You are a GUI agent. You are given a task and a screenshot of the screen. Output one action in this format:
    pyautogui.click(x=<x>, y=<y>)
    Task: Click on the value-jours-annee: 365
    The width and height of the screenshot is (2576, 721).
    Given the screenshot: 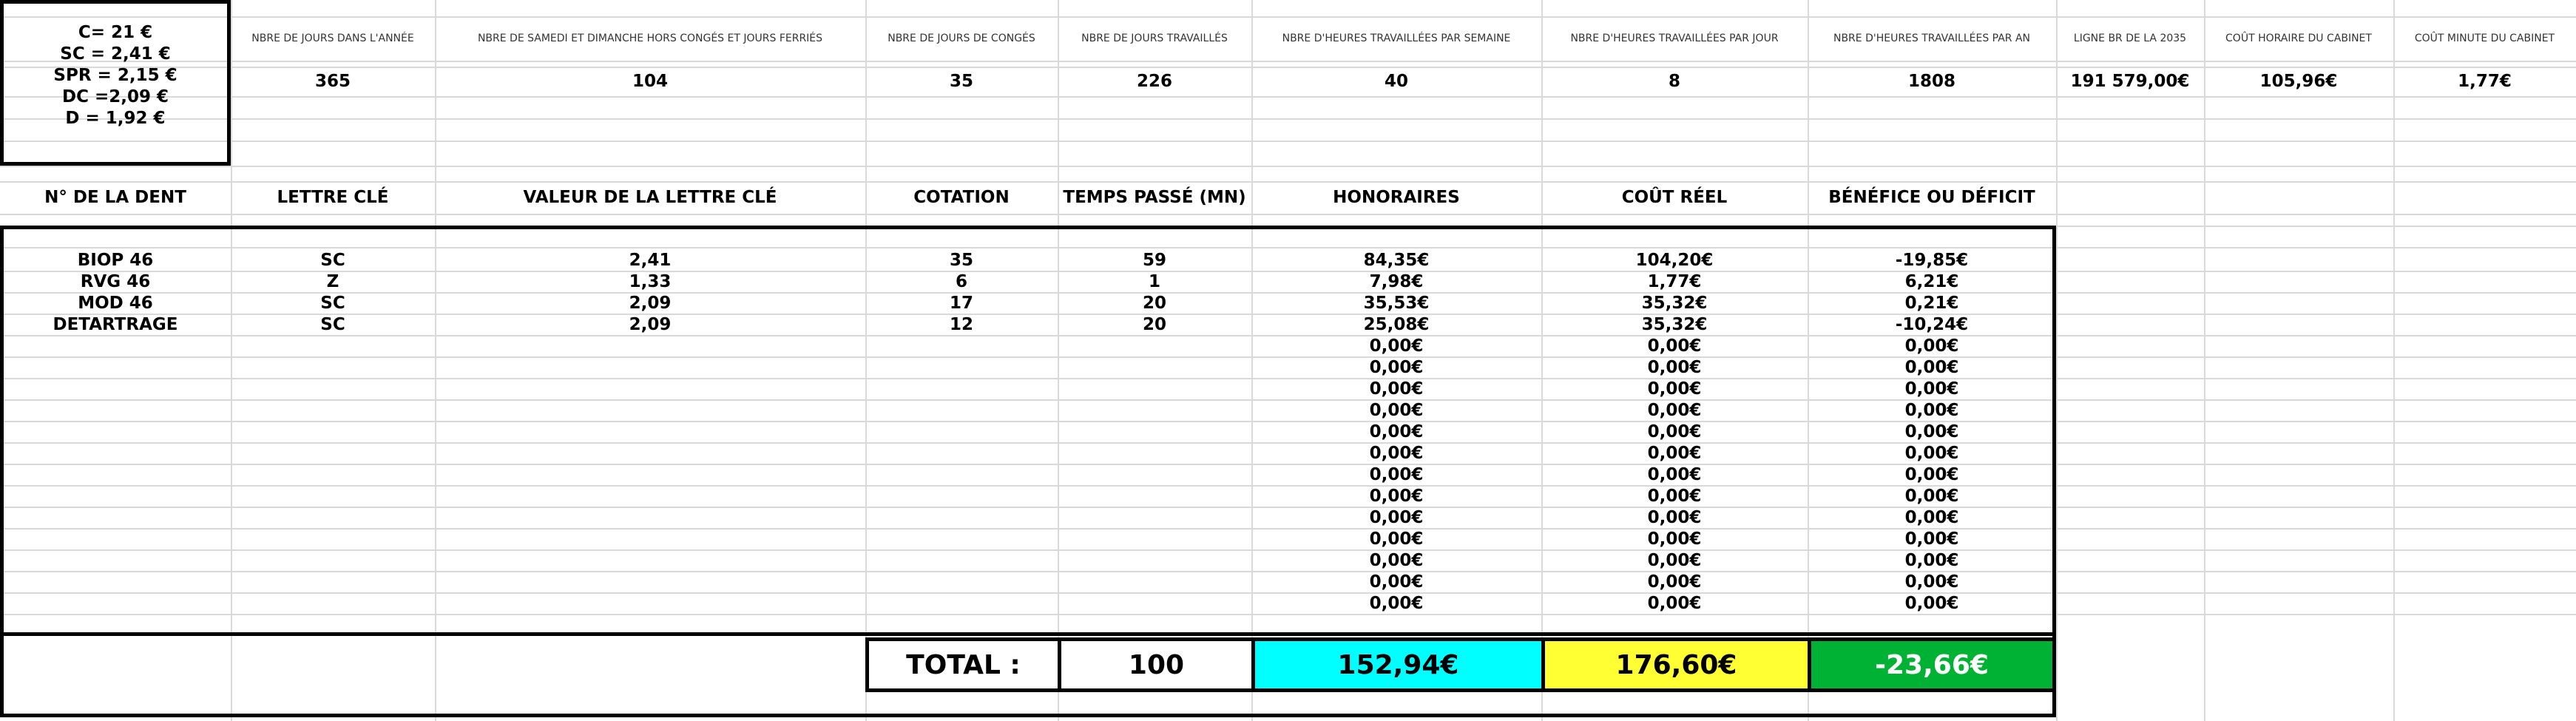 What is the action you would take?
    pyautogui.click(x=333, y=81)
    